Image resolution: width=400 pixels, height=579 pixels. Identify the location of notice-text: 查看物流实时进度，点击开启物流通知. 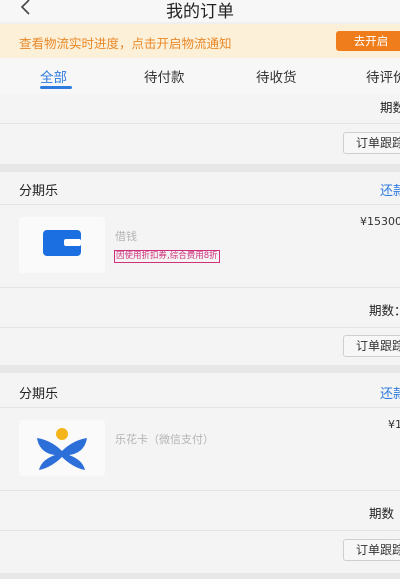
(125, 43).